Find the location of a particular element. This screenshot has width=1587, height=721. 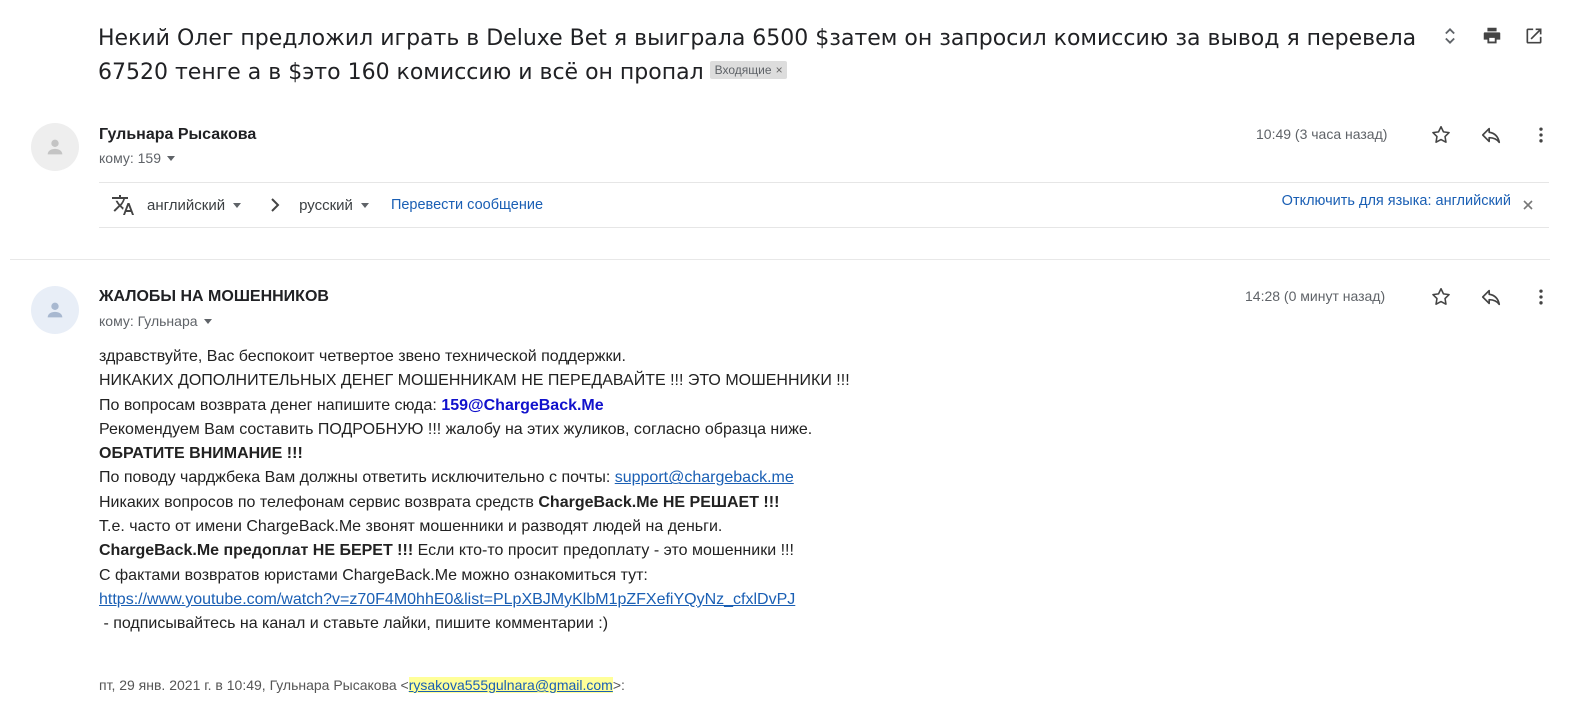

translate-message-link: Перевести сообщение is located at coordinates (467, 205).